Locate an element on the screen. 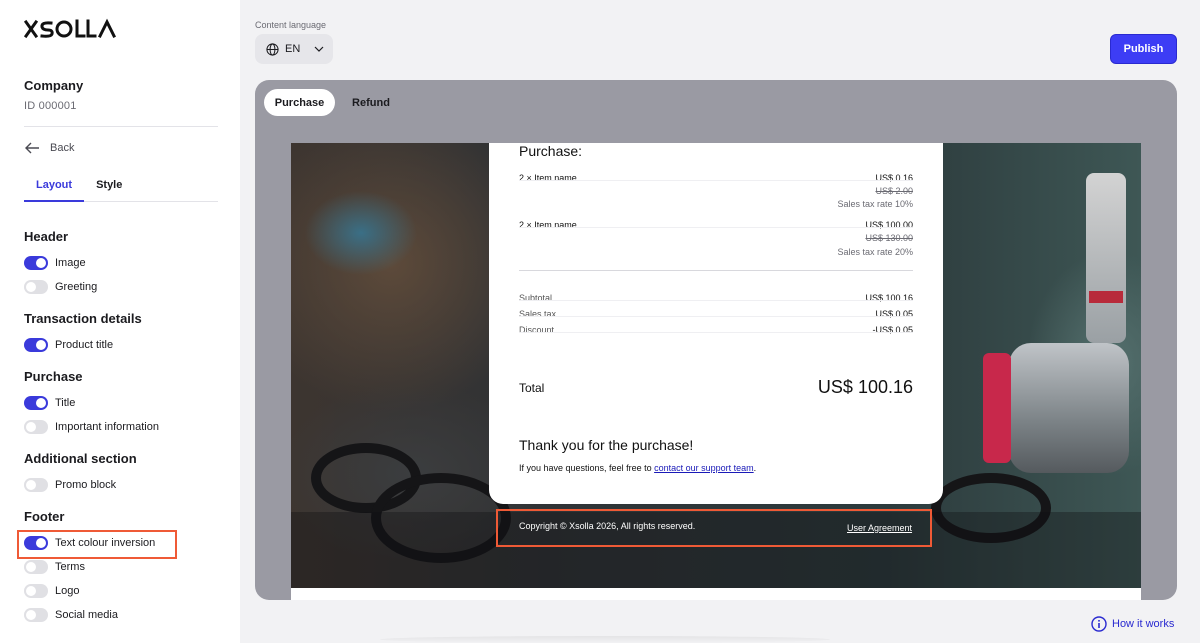  chevron-down-icon is located at coordinates (319, 49).